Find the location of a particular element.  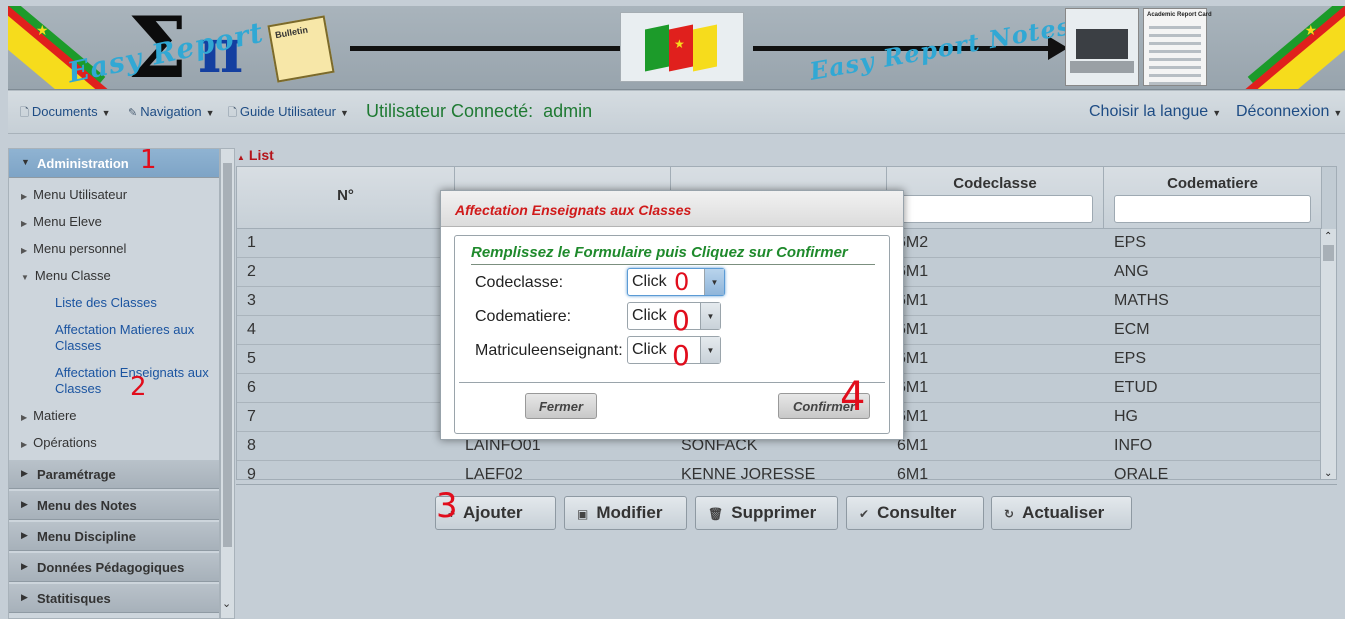

dialog-divider is located at coordinates (672, 382).